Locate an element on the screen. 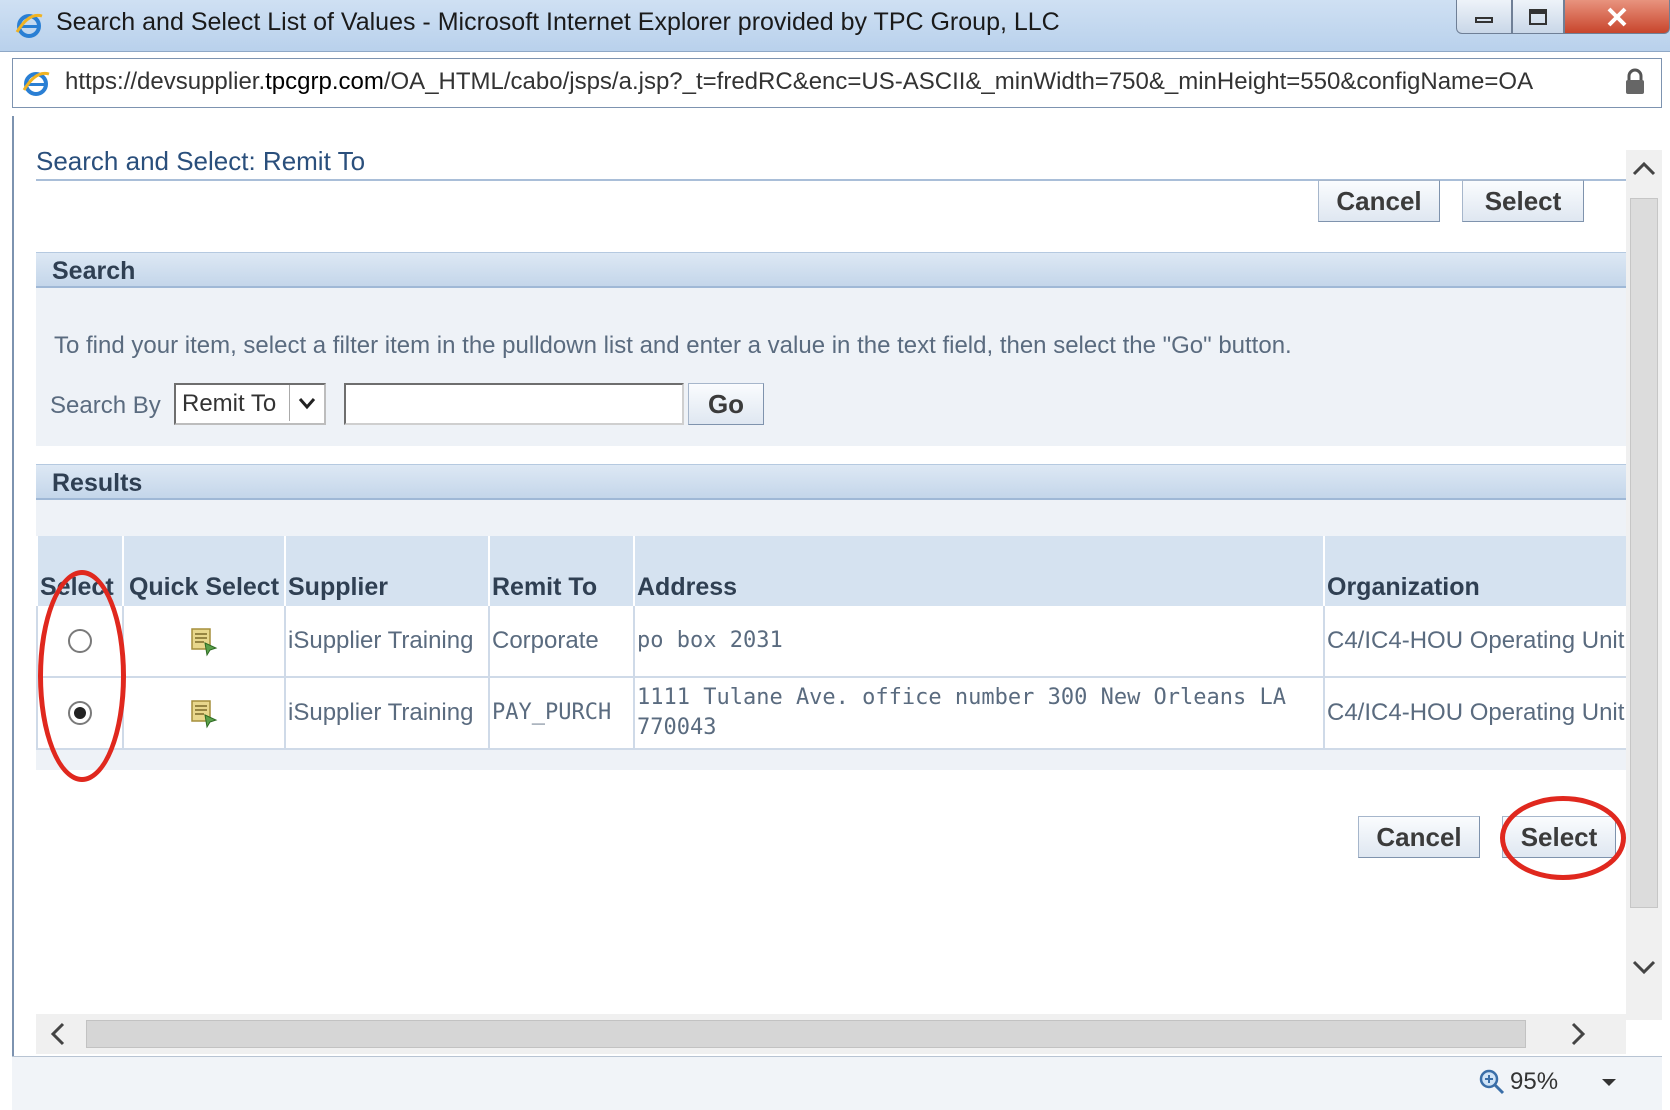 This screenshot has width=1670, height=1110. select-button-top: Select is located at coordinates (1523, 201).